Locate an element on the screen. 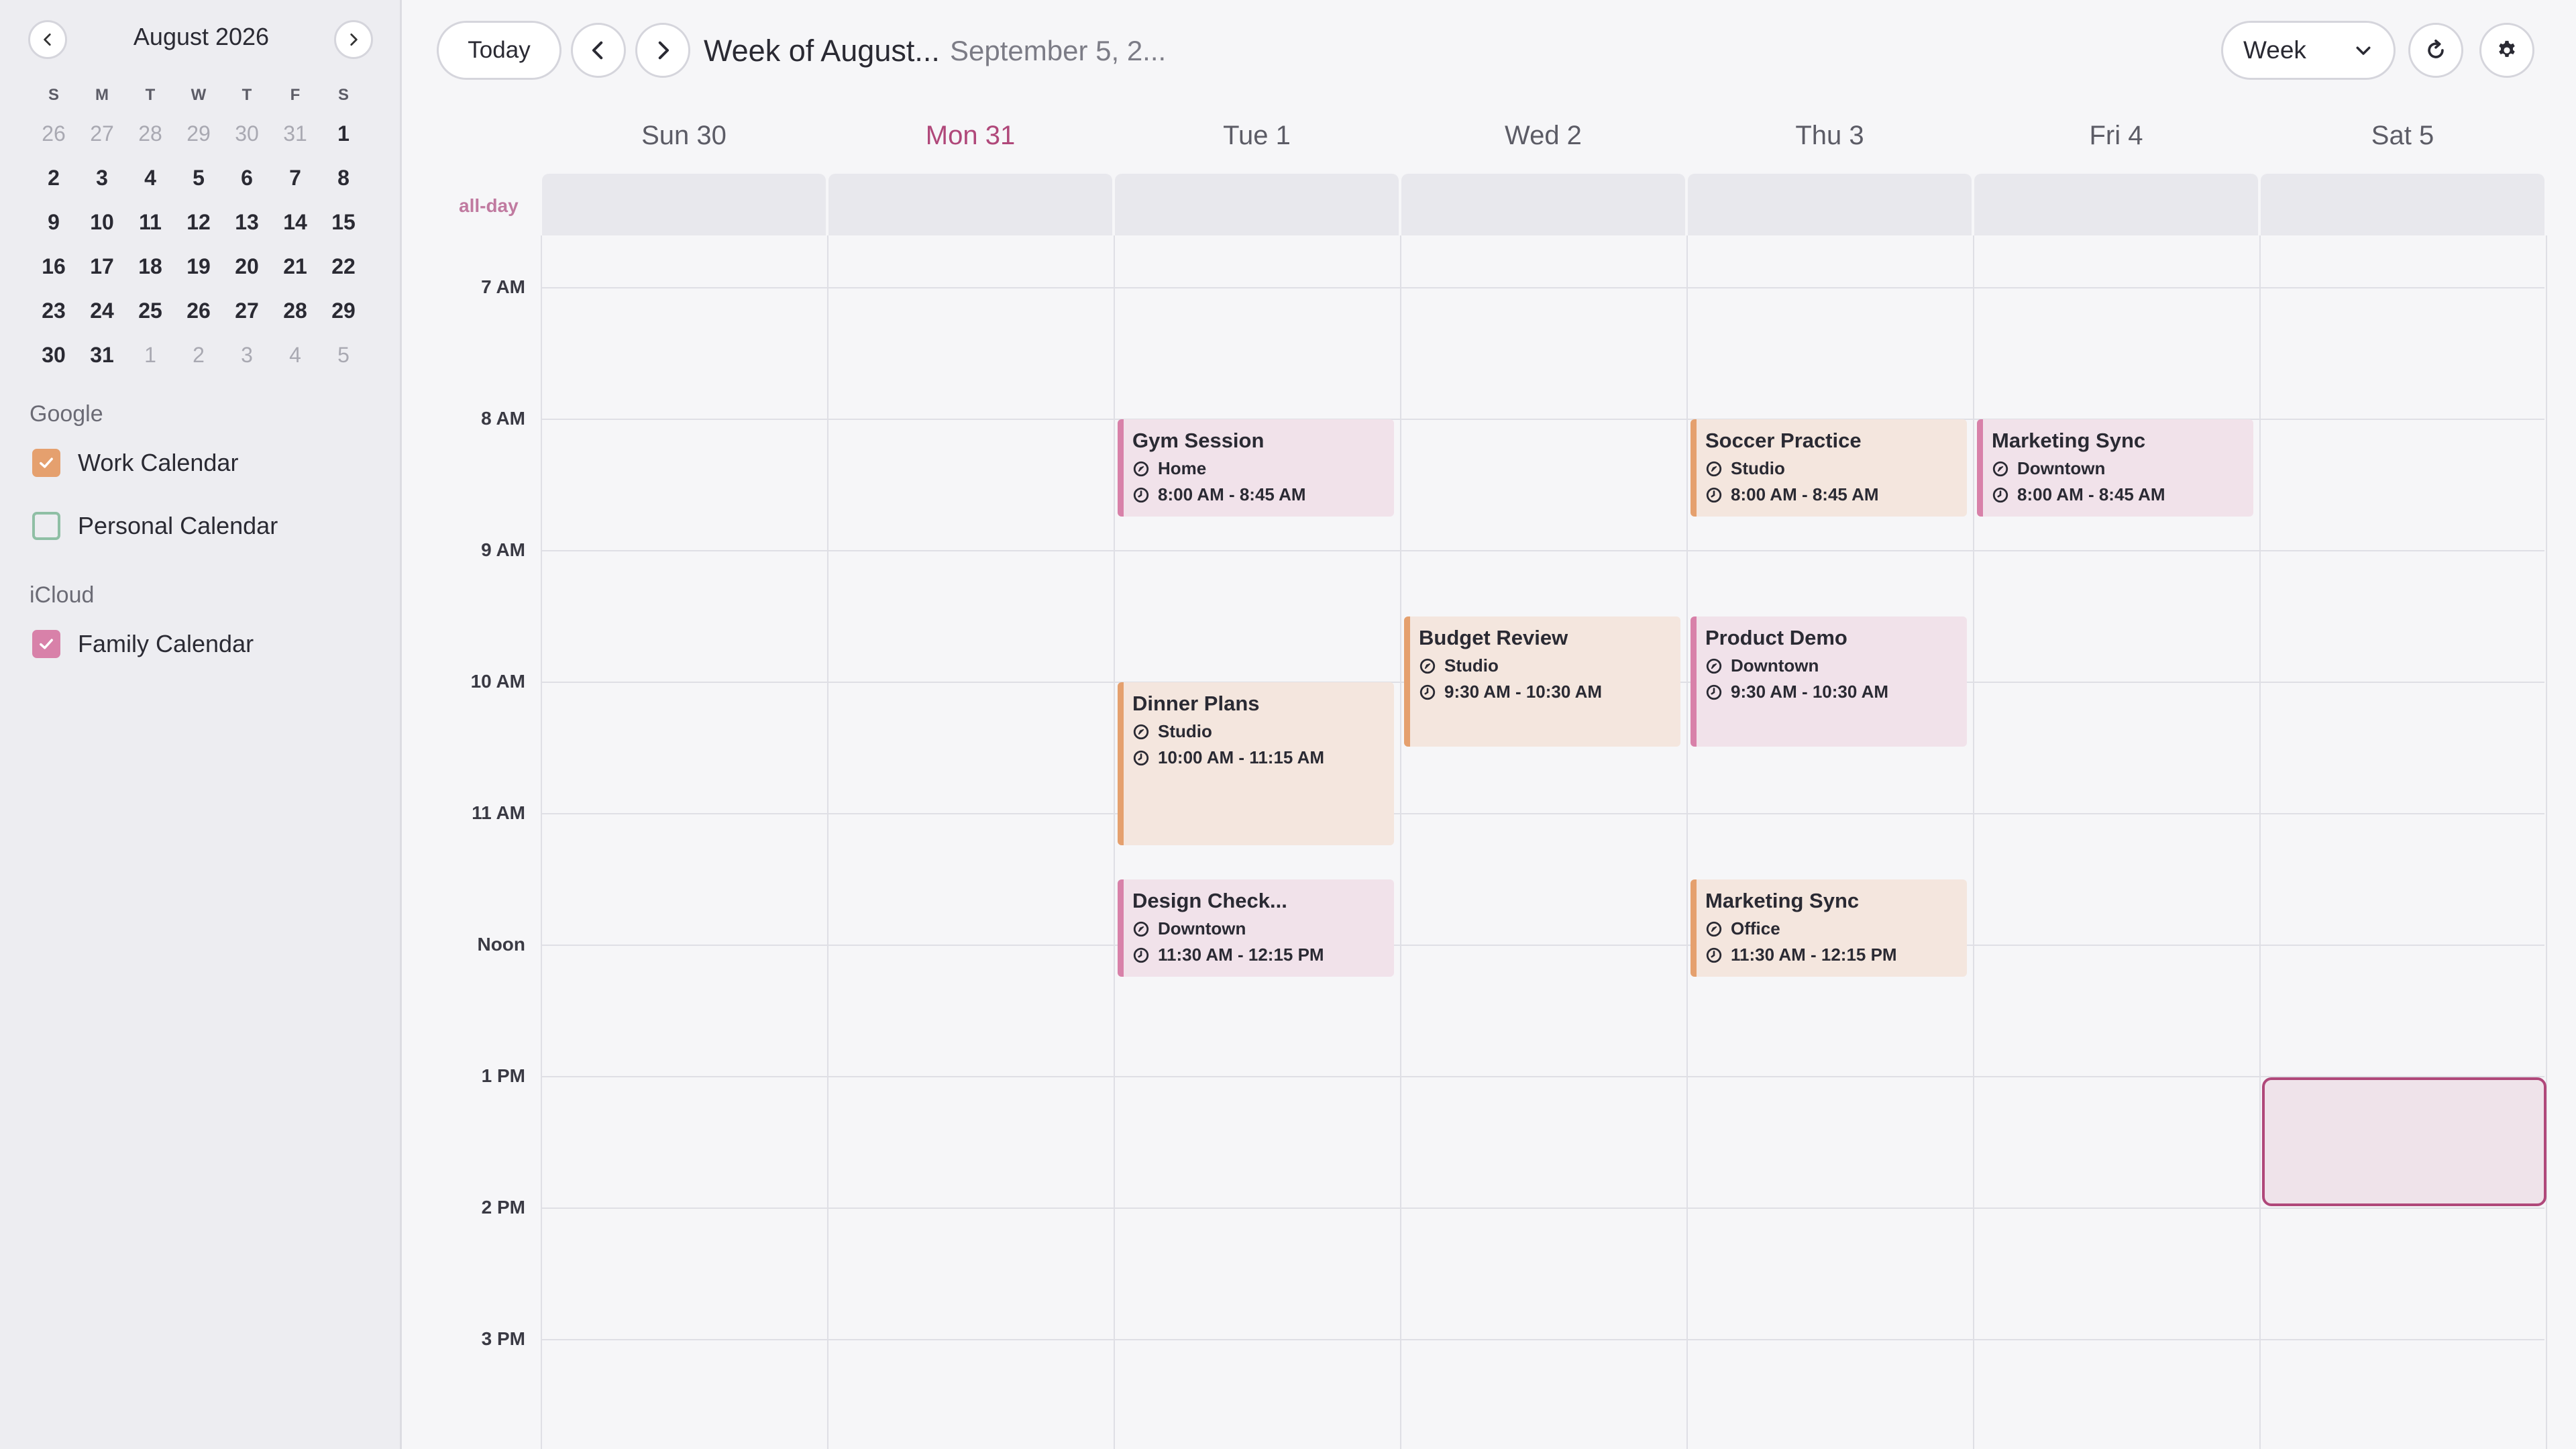 Image resolution: width=2576 pixels, height=1449 pixels. mini-calendar-day: 6 is located at coordinates (247, 178).